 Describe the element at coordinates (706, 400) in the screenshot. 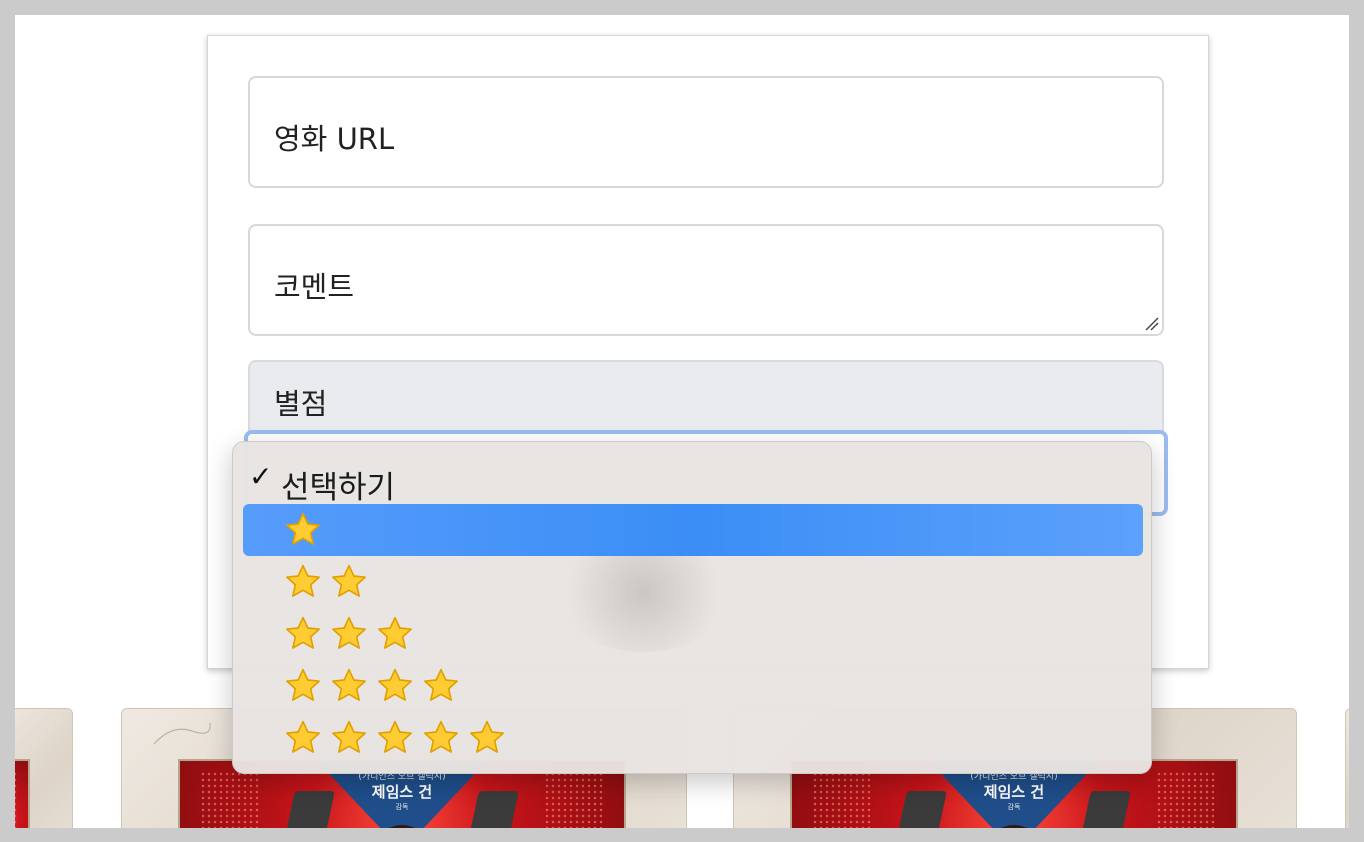

I see `rating-label-box: 별점` at that location.